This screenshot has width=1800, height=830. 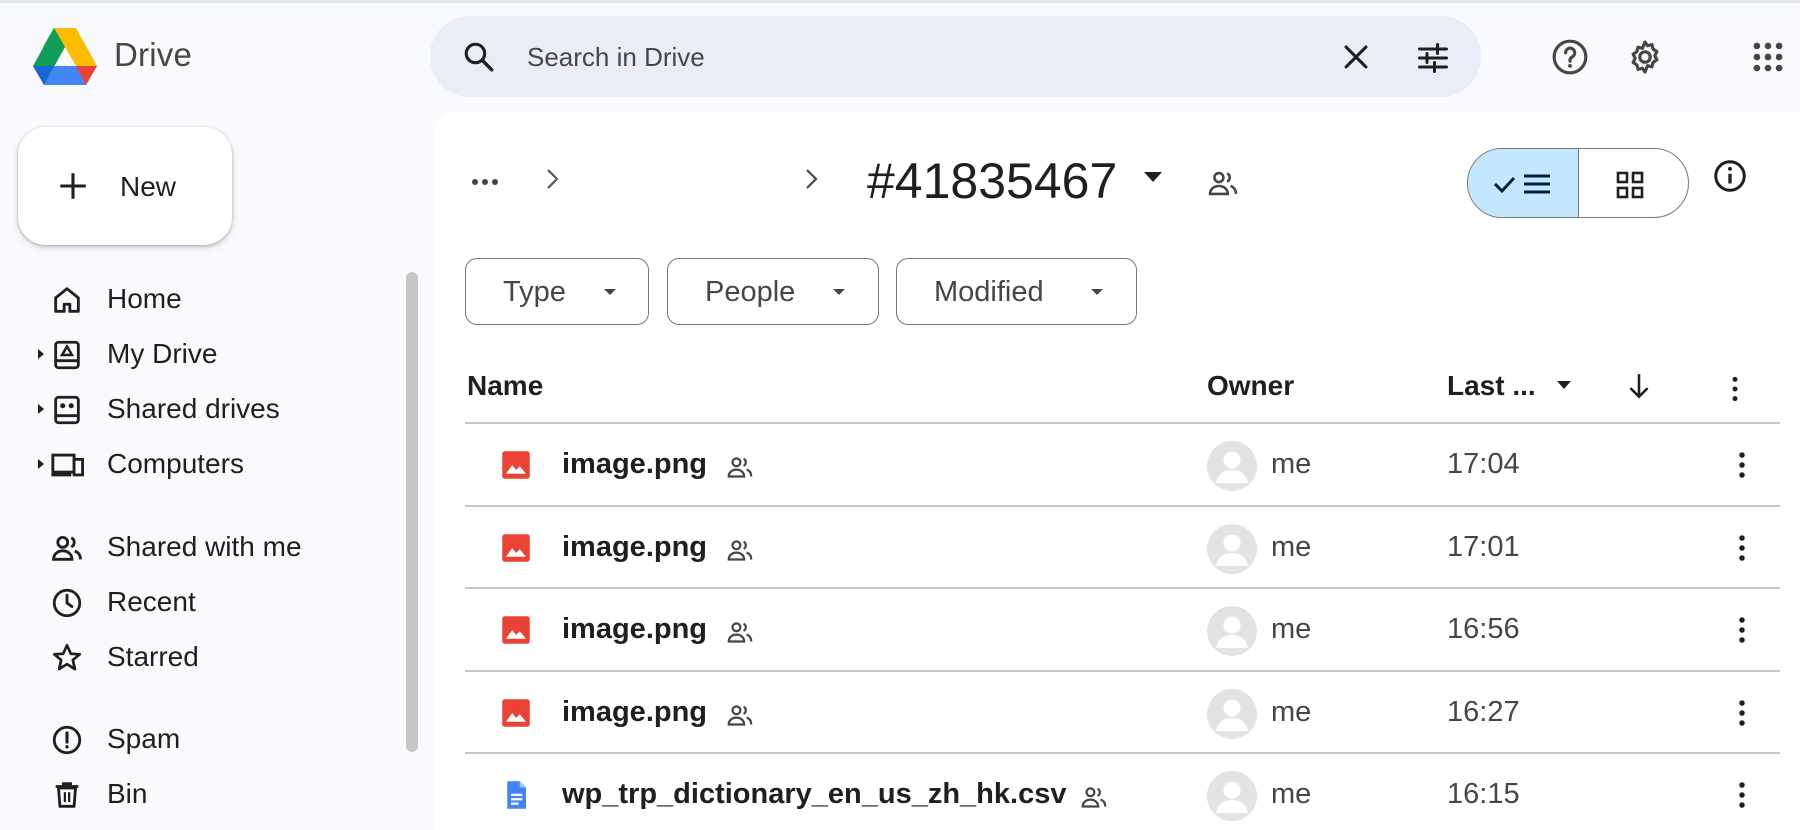 What do you see at coordinates (67, 410) in the screenshot?
I see `shared-drives-icon` at bounding box center [67, 410].